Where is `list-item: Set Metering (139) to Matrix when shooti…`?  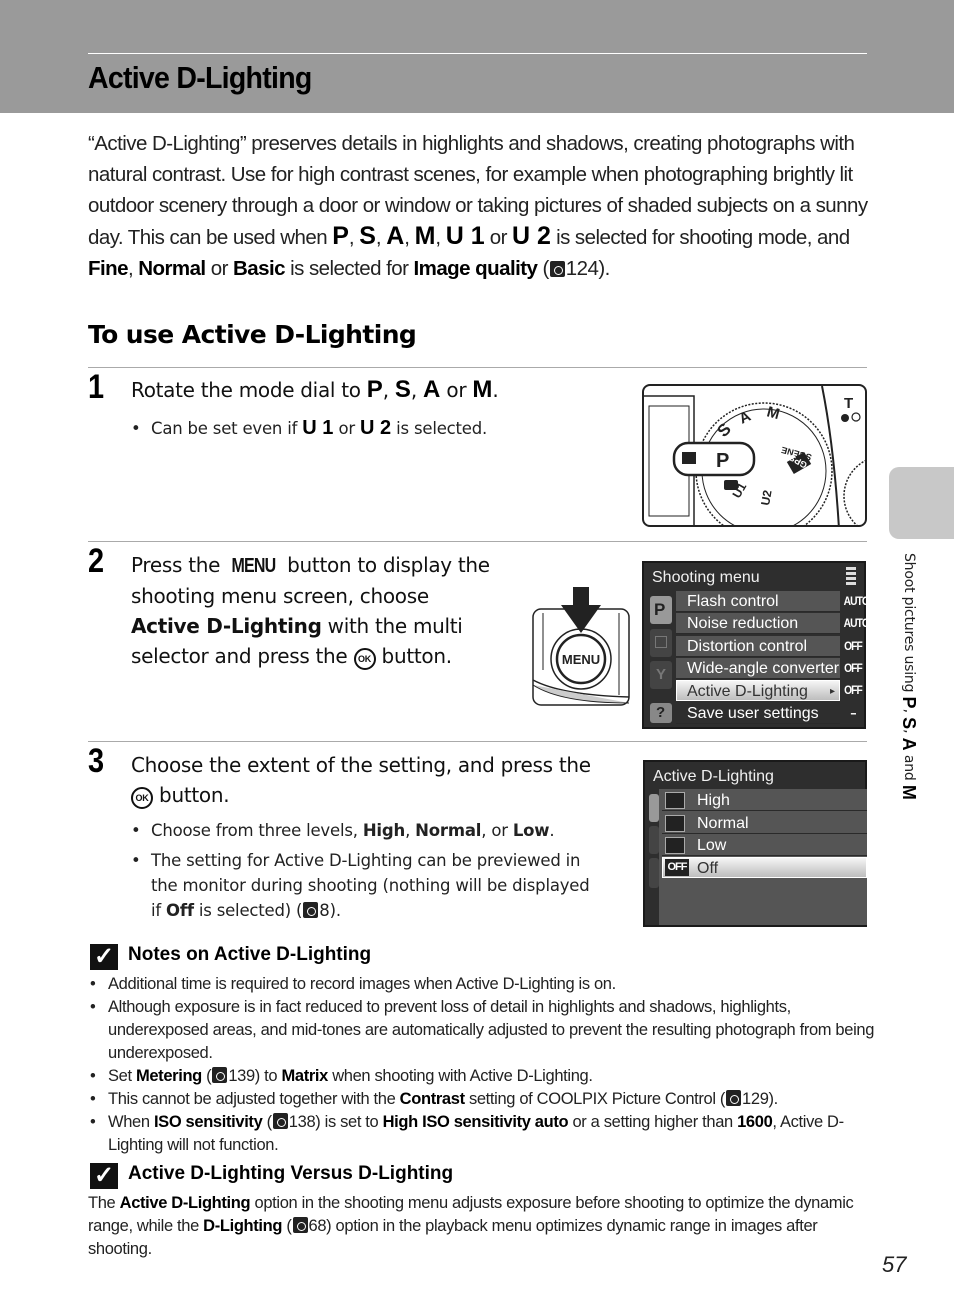 list-item: Set Metering (139) to Matrix when shooti… is located at coordinates (485, 1076).